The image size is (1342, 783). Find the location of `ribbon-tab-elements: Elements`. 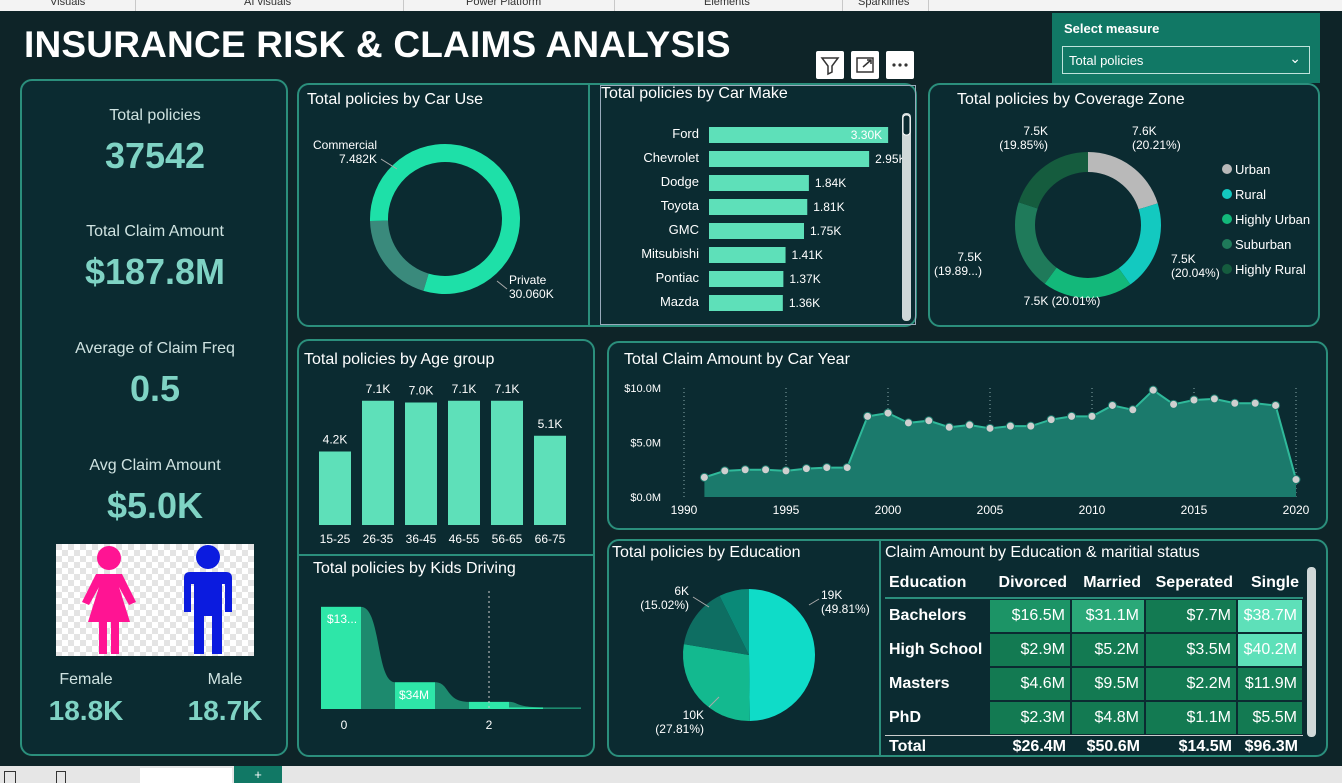

ribbon-tab-elements: Elements is located at coordinates (727, 4).